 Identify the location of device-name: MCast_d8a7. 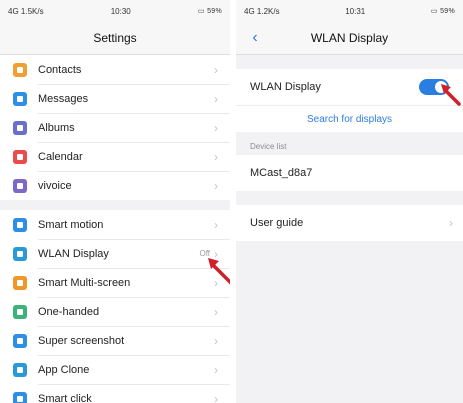
(281, 173).